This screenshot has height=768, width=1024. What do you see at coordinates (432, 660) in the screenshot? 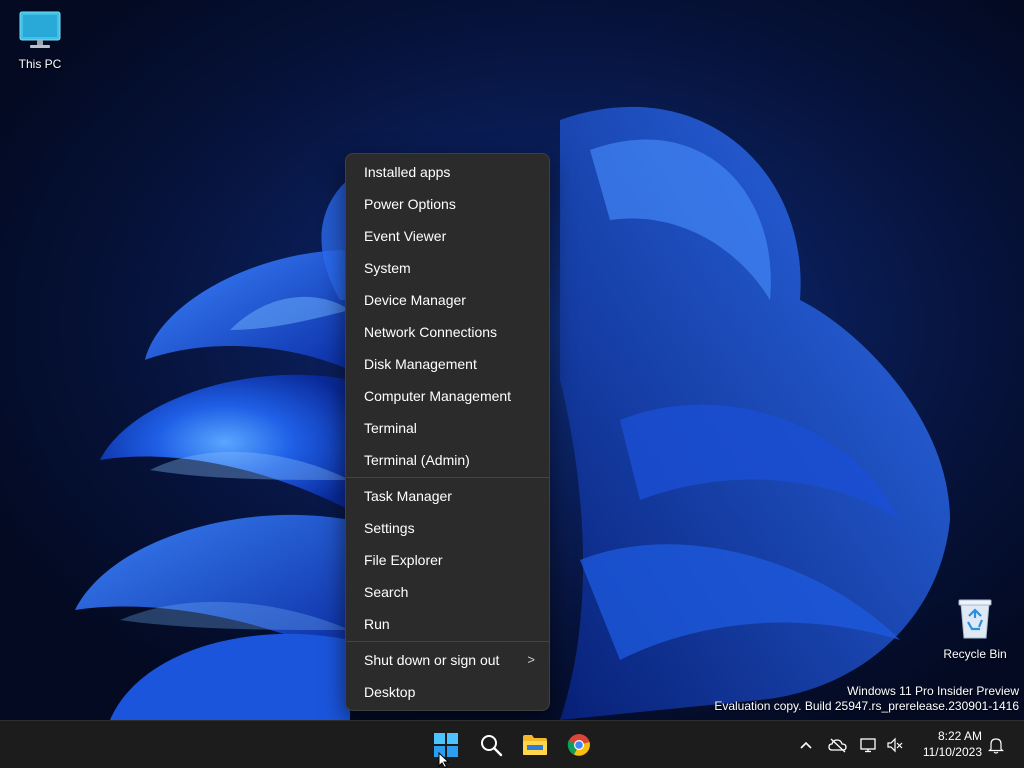
I see `menu-item-label: Shut down or sign out` at bounding box center [432, 660].